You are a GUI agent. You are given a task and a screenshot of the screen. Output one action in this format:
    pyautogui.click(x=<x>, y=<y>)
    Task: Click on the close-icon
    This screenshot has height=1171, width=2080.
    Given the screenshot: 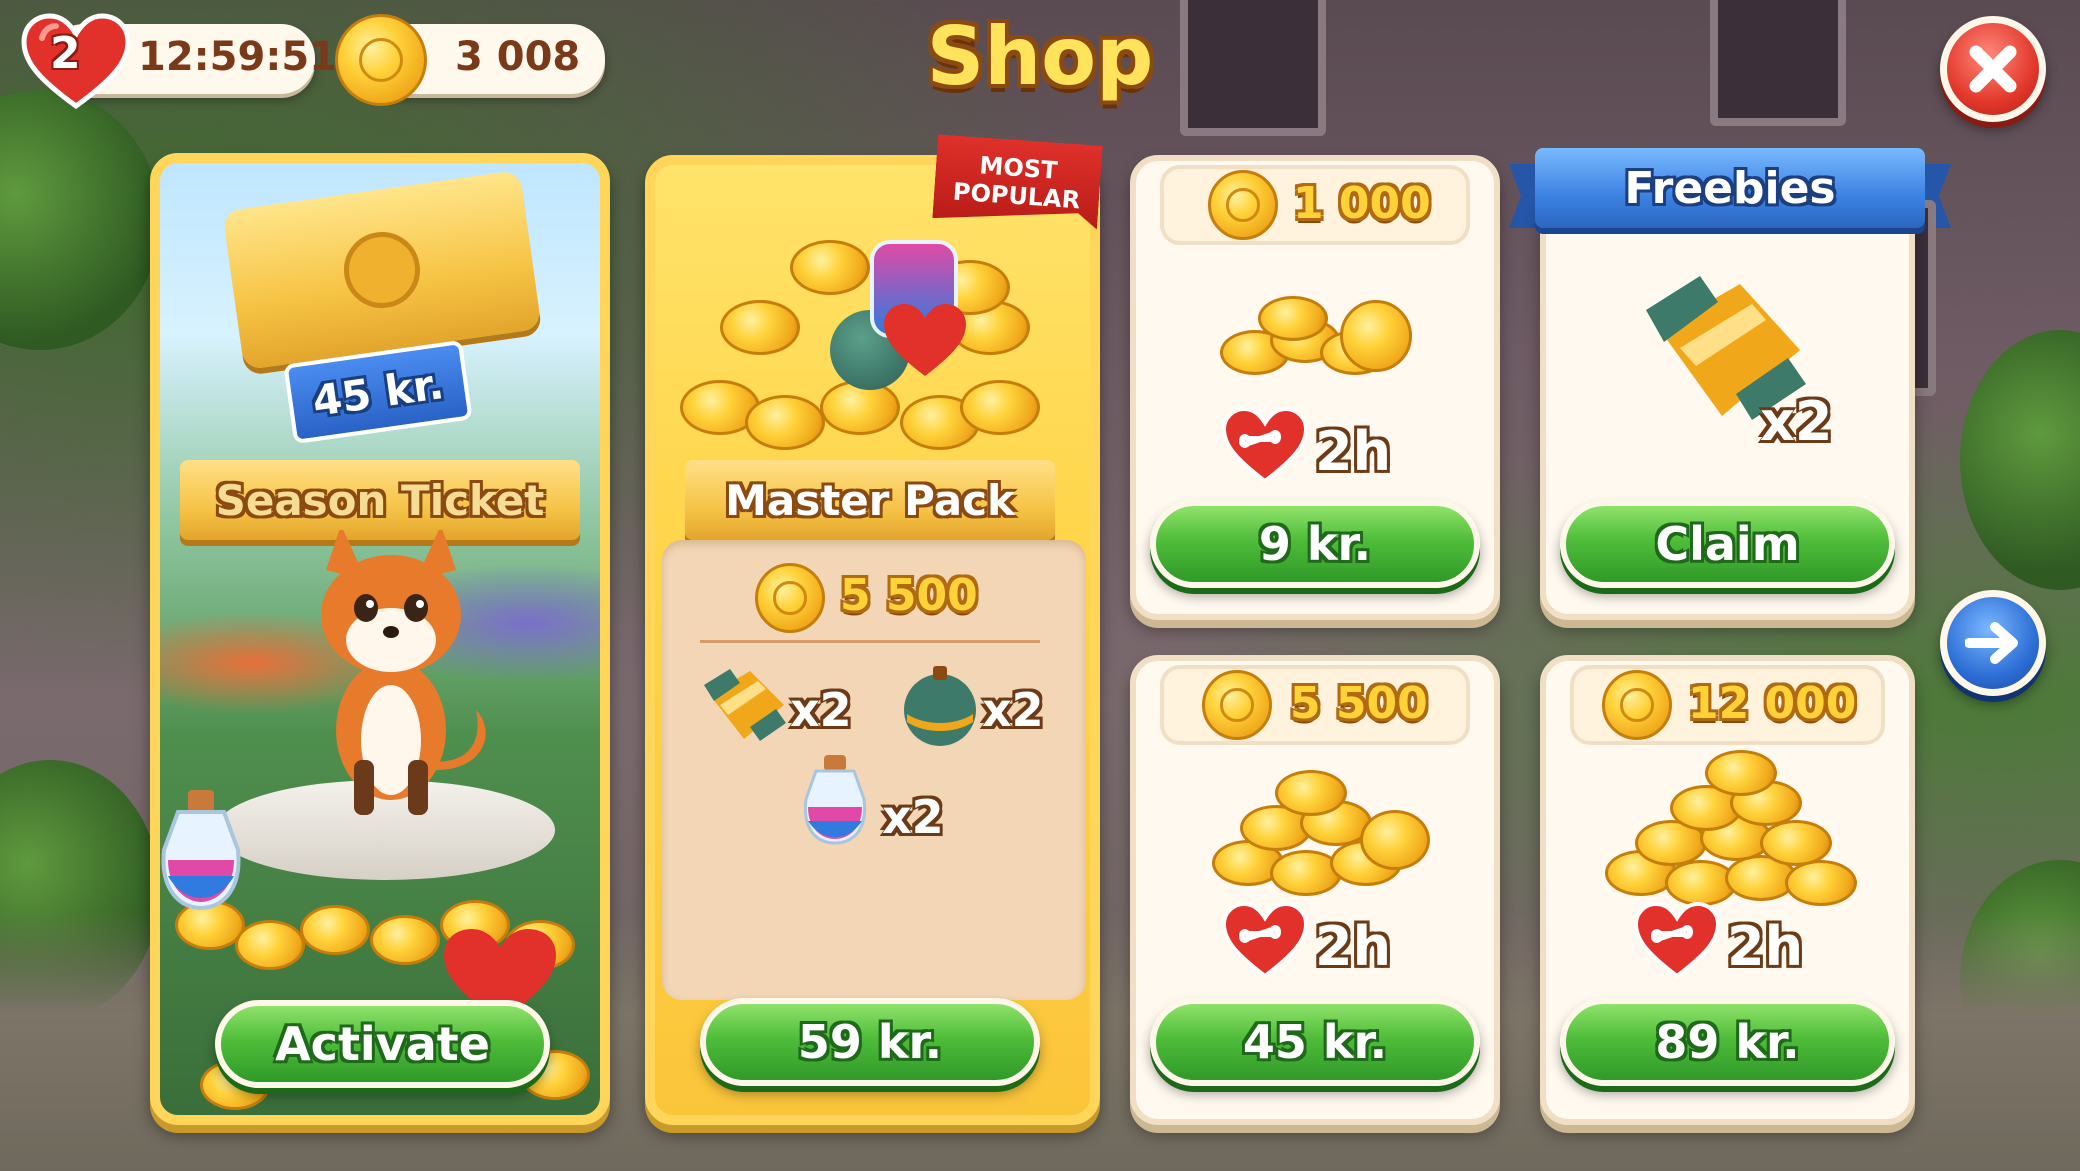 What is the action you would take?
    pyautogui.click(x=1993, y=69)
    